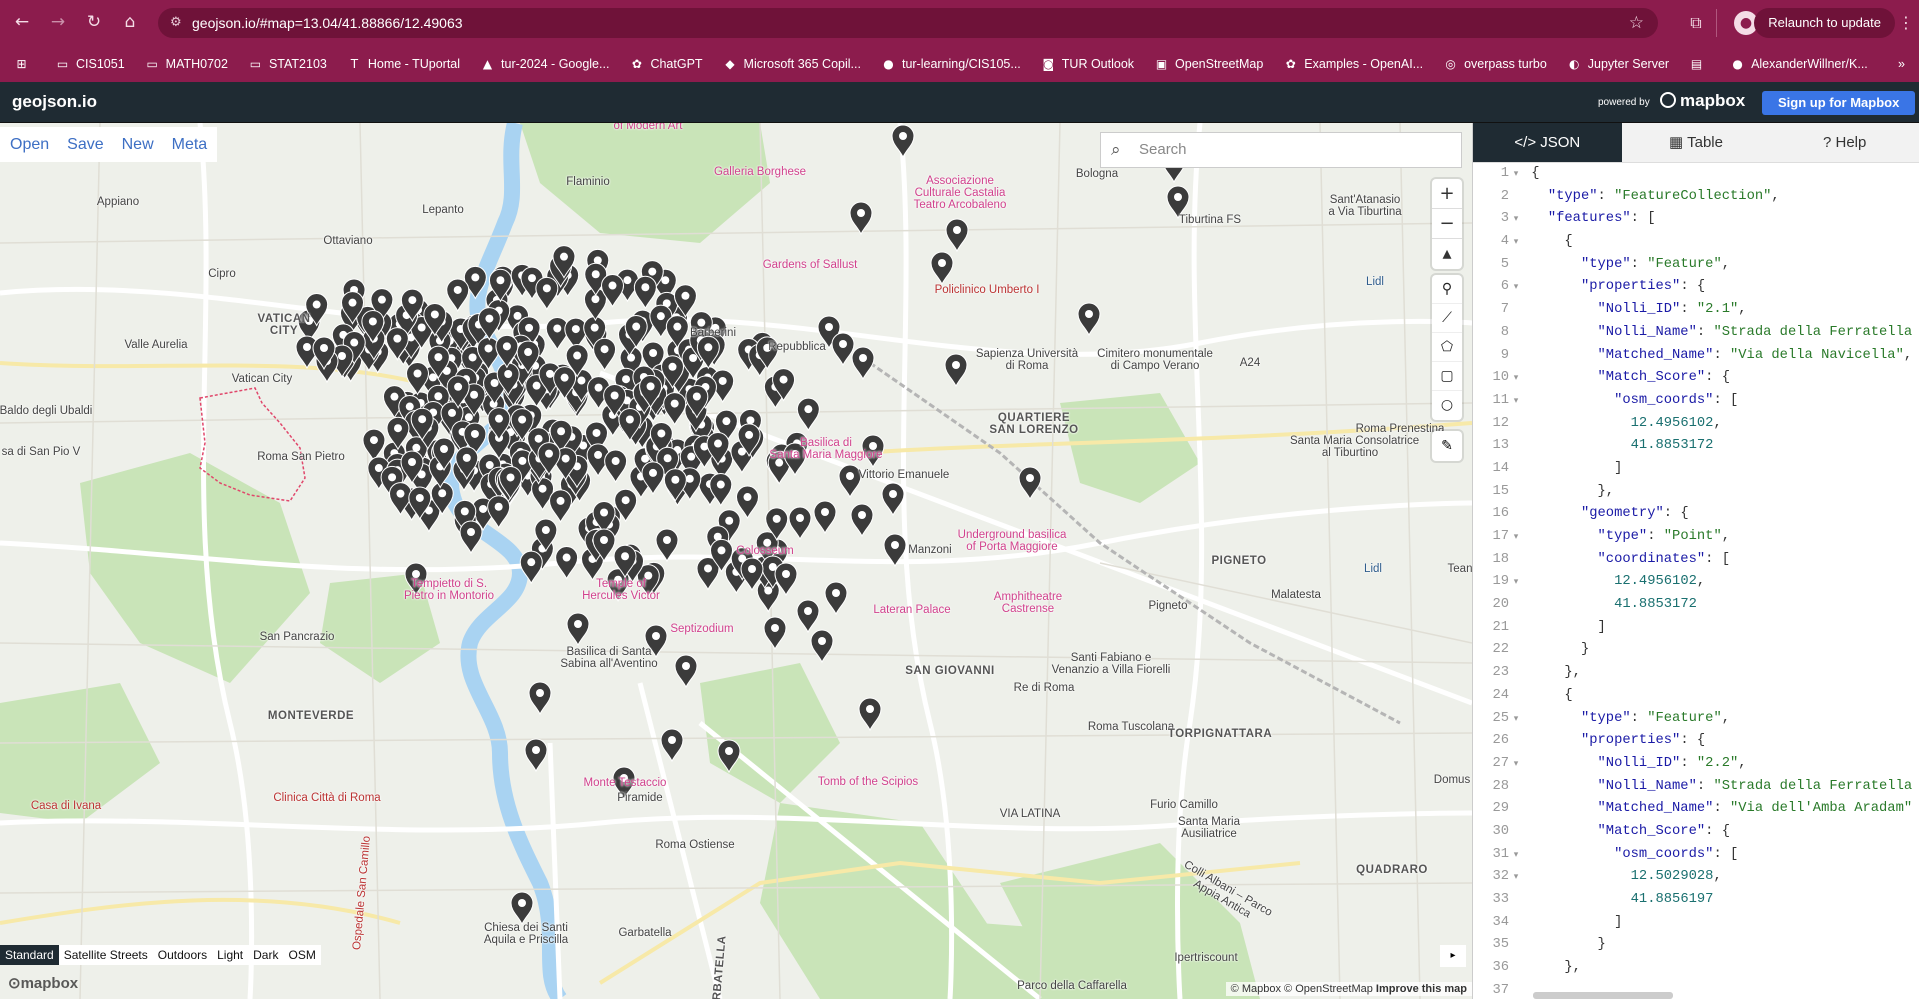 This screenshot has height=999, width=1919. I want to click on tab-json: </> JSON, so click(1547, 142).